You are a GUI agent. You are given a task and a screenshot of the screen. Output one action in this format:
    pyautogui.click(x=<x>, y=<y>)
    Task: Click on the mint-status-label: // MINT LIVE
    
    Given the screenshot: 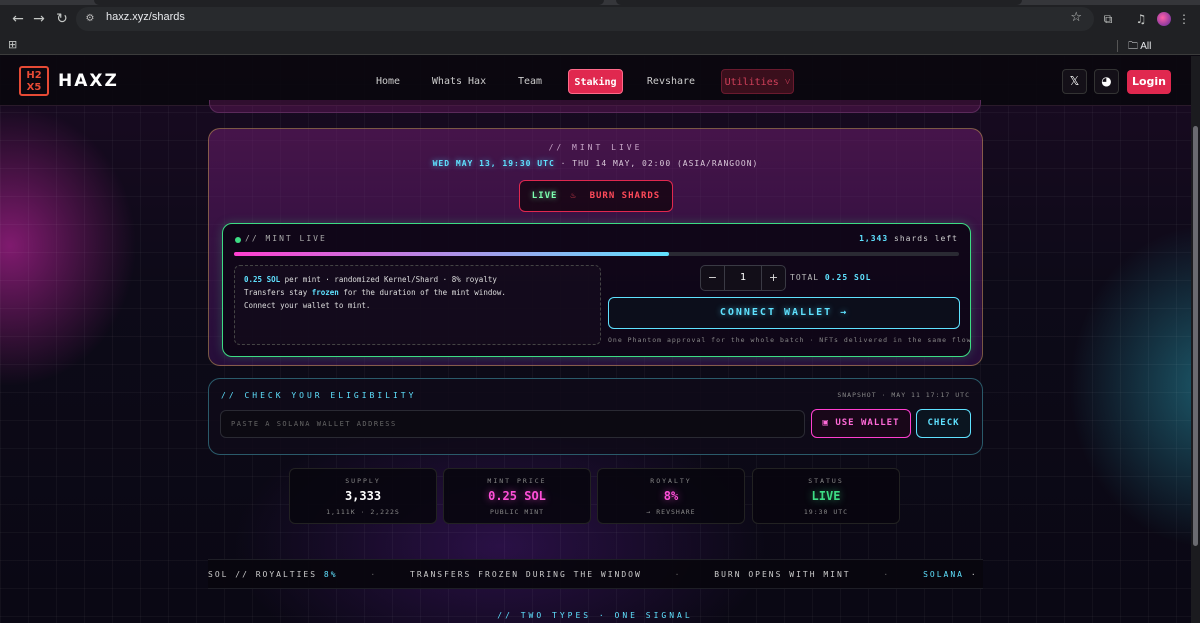 What is the action you would take?
    pyautogui.click(x=286, y=238)
    